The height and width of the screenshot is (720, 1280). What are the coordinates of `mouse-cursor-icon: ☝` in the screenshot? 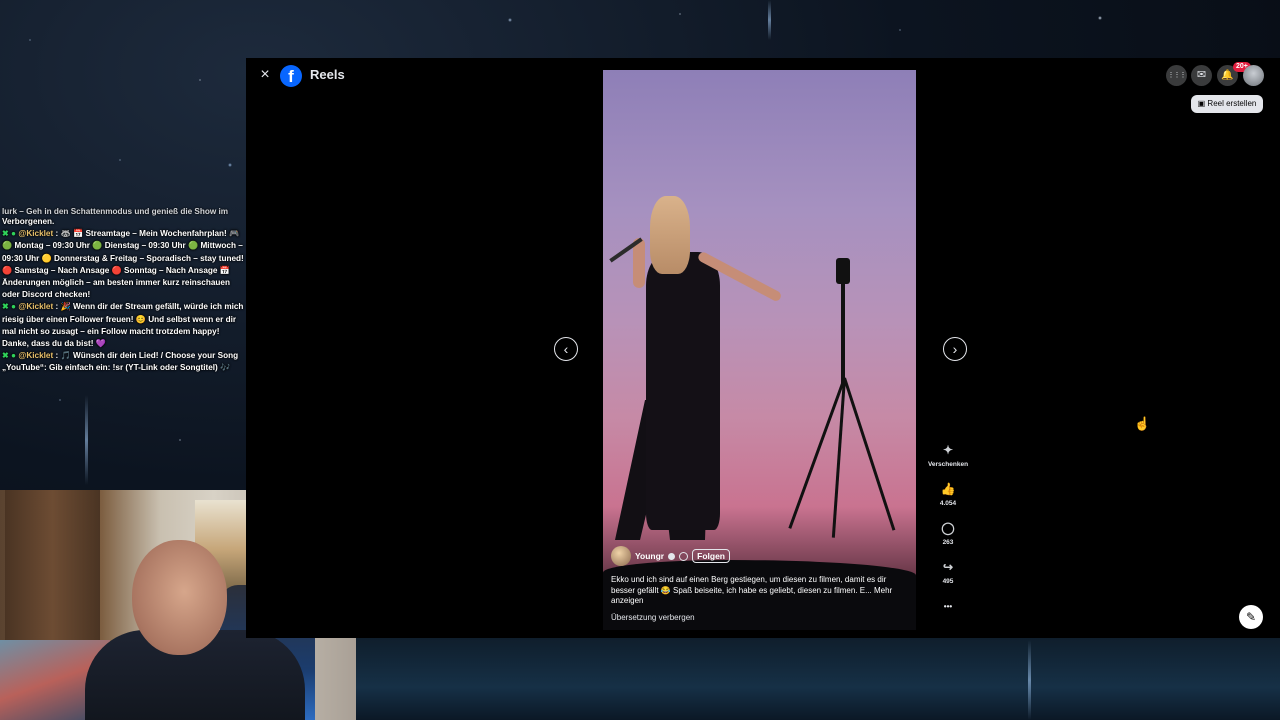 It's located at (1142, 423).